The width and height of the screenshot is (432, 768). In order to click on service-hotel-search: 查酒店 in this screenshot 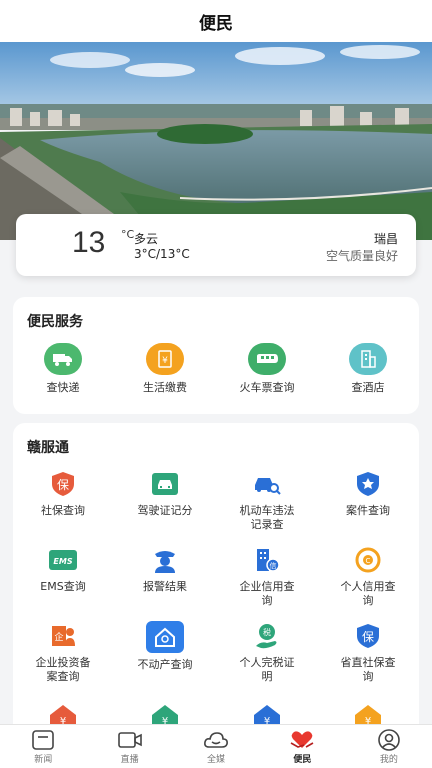, I will do `click(368, 369)`.